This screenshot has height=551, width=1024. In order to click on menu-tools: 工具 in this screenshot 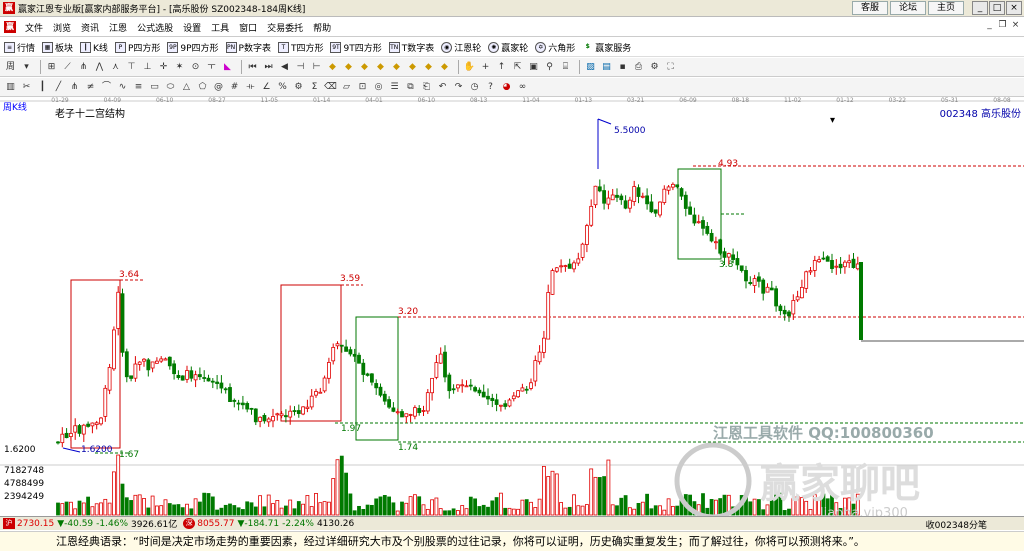, I will do `click(220, 27)`.